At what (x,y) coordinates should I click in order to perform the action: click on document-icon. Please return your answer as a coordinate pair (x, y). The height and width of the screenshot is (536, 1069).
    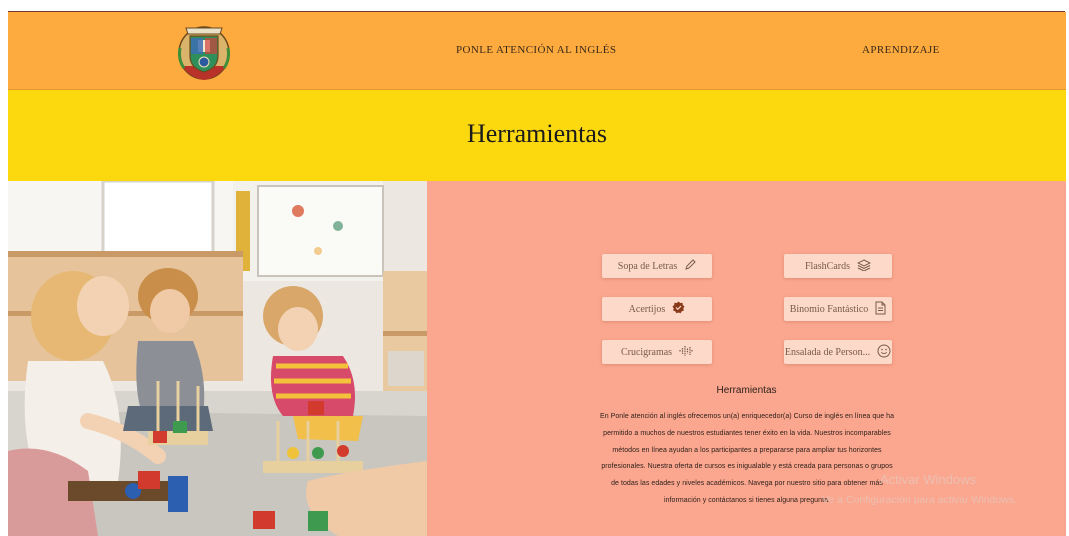
    Looking at the image, I should click on (880, 309).